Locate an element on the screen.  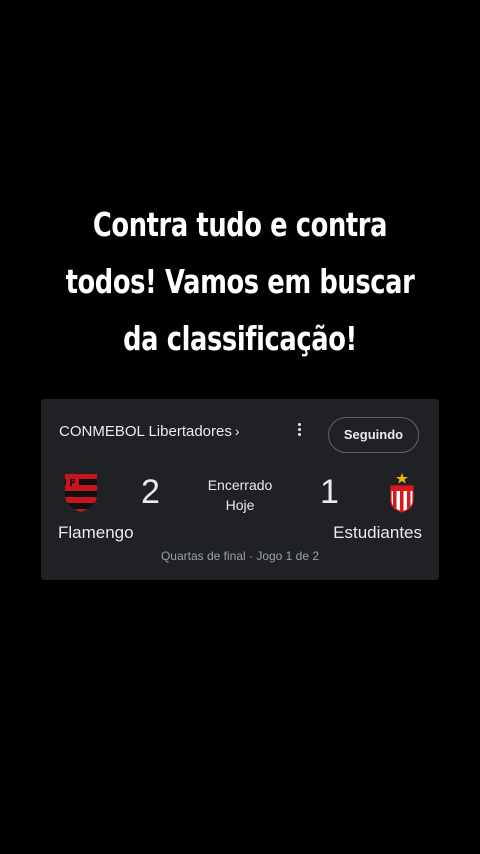
home-score: 2 is located at coordinates (150, 492).